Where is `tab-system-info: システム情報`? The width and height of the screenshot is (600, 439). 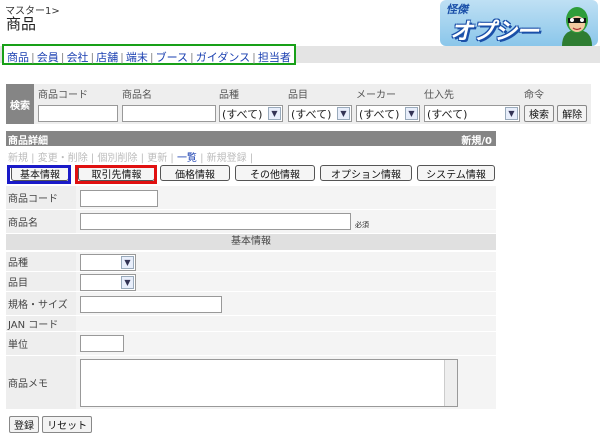 tab-system-info: システム情報 is located at coordinates (456, 173).